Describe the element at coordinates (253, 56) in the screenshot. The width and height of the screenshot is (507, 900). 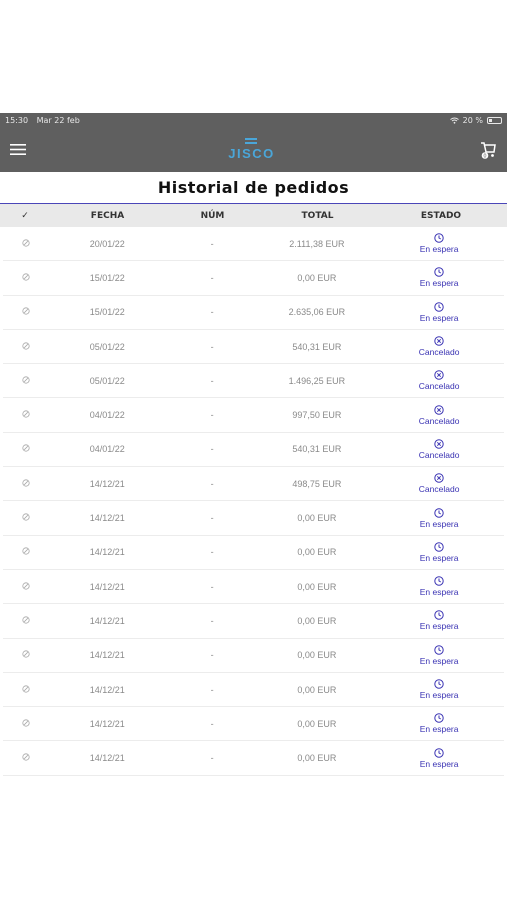
I see `top-blank-area` at that location.